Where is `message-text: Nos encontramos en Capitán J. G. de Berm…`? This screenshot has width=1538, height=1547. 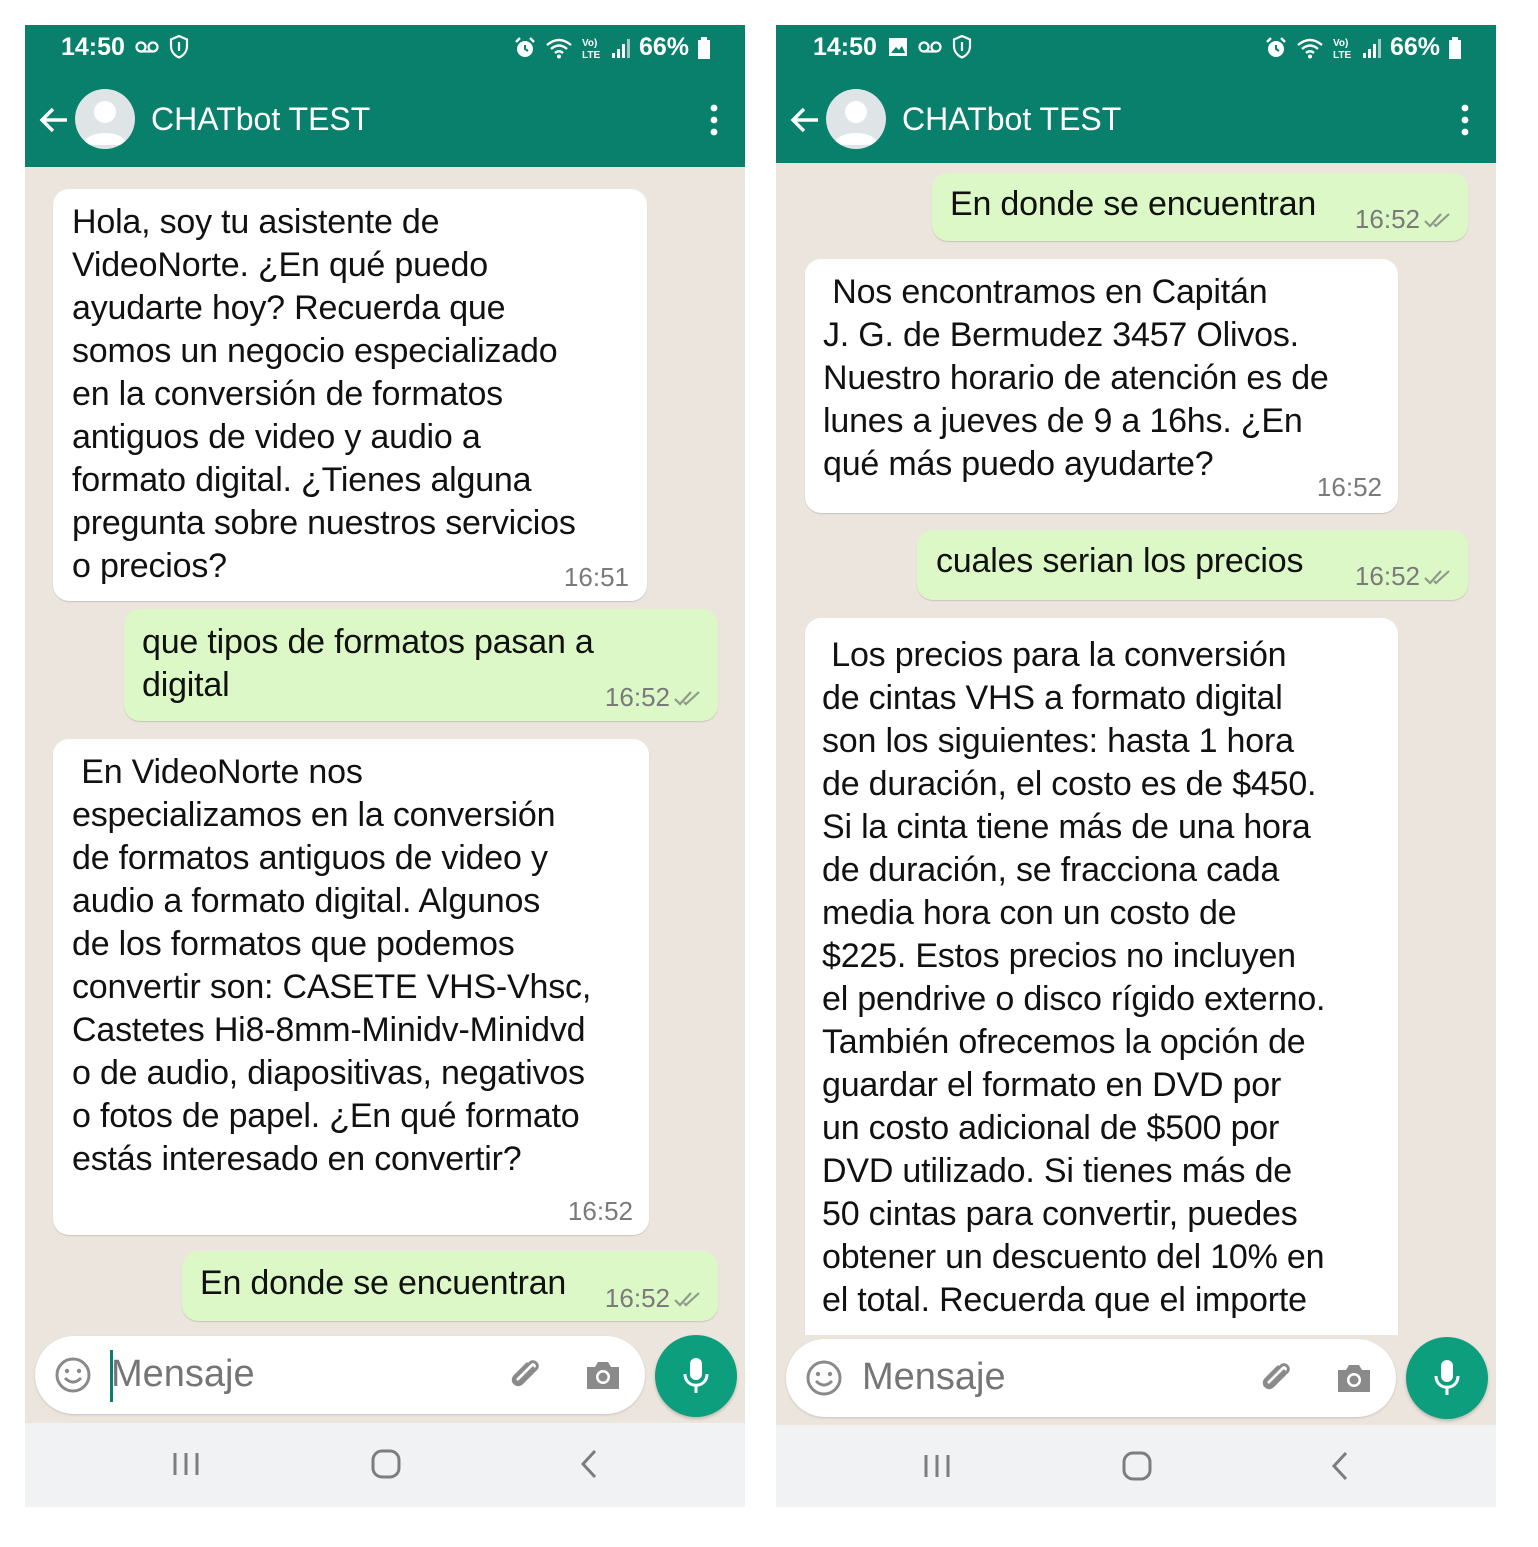 message-text: Nos encontramos en Capitán J. G. de Berm… is located at coordinates (1076, 378).